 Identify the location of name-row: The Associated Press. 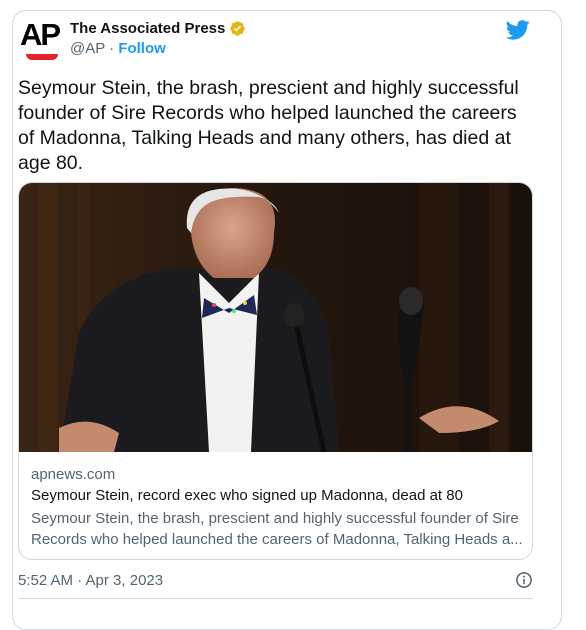
(158, 28).